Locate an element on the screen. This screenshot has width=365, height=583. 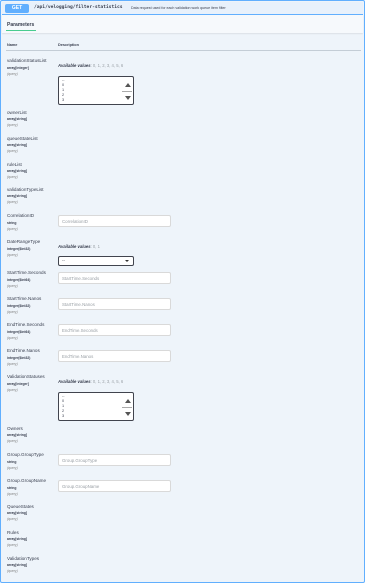
column-header-name: Name is located at coordinates (12, 45).